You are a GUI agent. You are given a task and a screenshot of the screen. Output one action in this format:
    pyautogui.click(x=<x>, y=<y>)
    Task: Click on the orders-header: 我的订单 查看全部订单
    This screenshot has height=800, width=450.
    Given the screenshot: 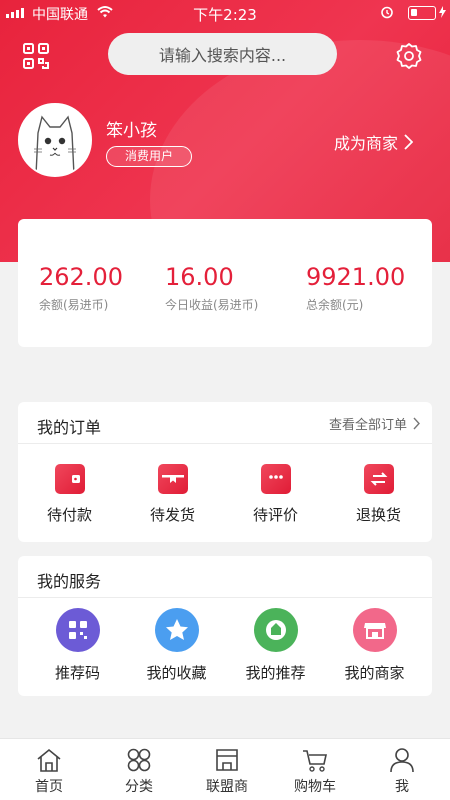 What is the action you would take?
    pyautogui.click(x=225, y=423)
    